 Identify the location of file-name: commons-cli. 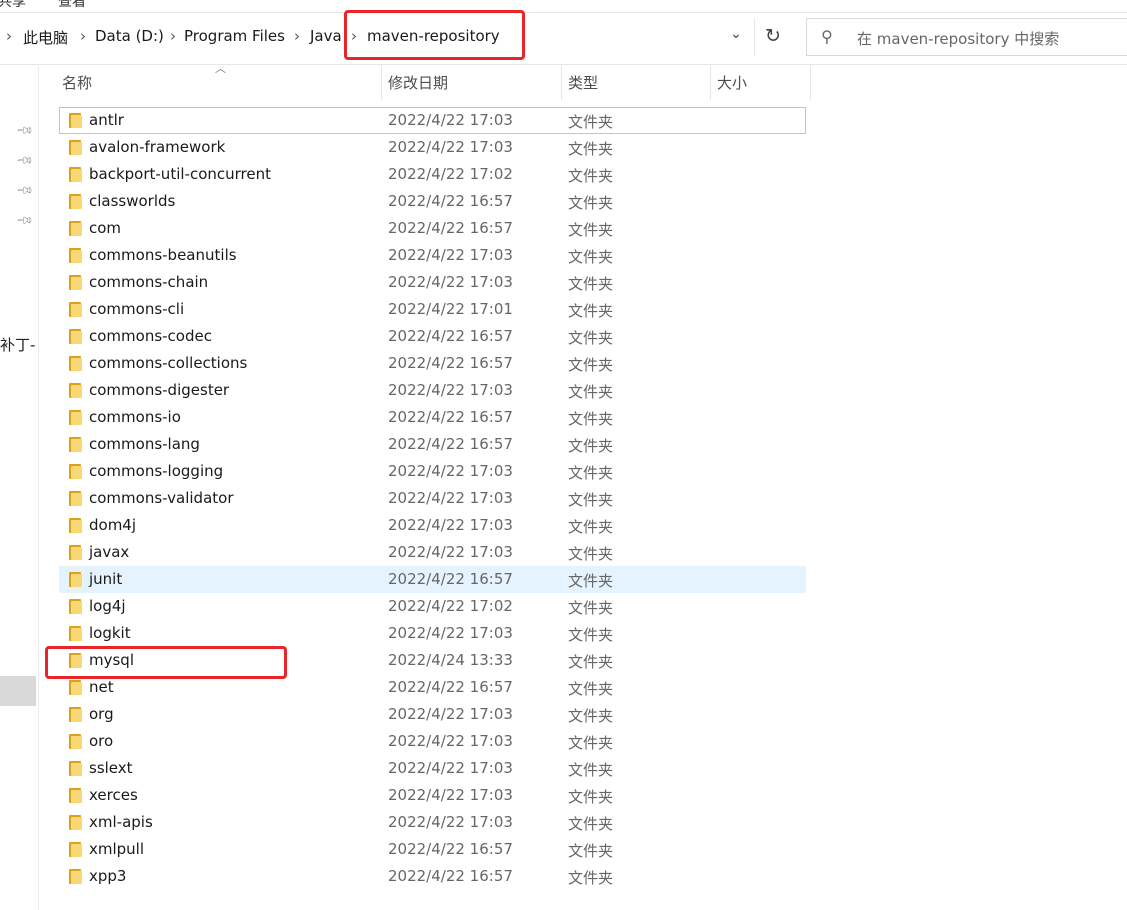
(137, 309).